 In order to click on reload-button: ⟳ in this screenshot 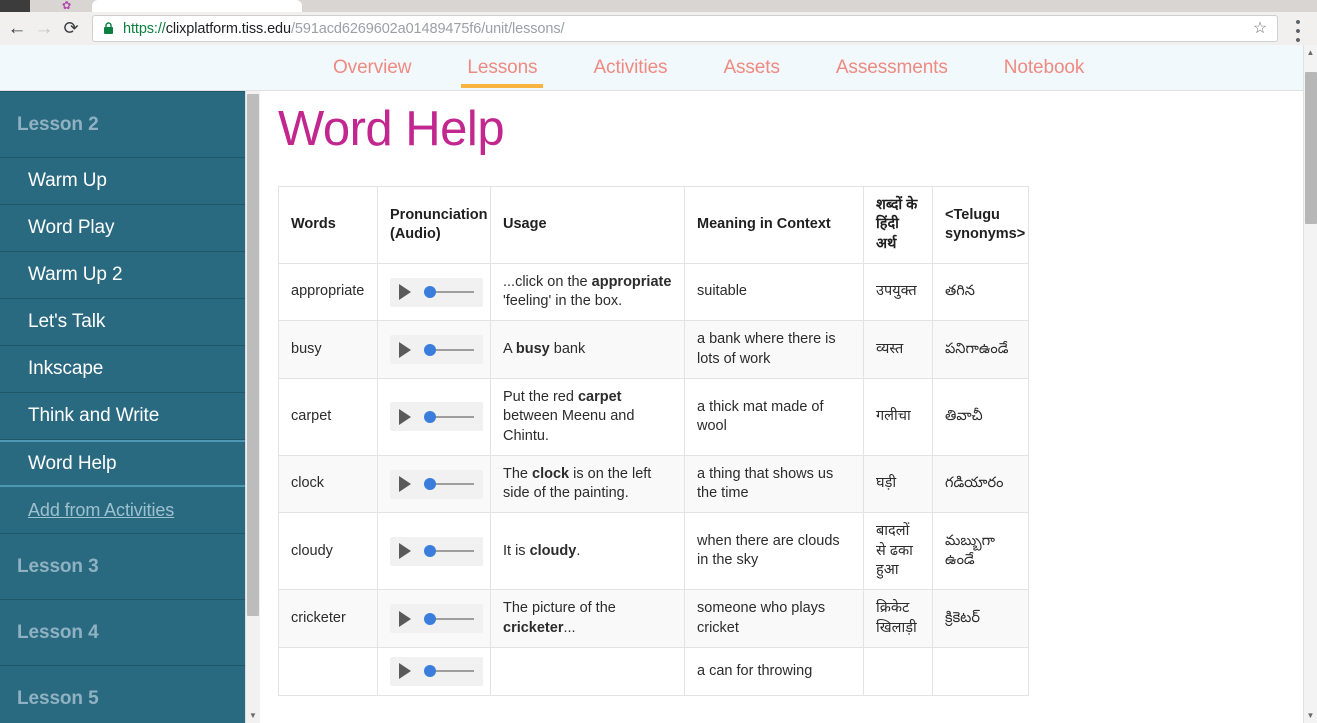, I will do `click(71, 28)`.